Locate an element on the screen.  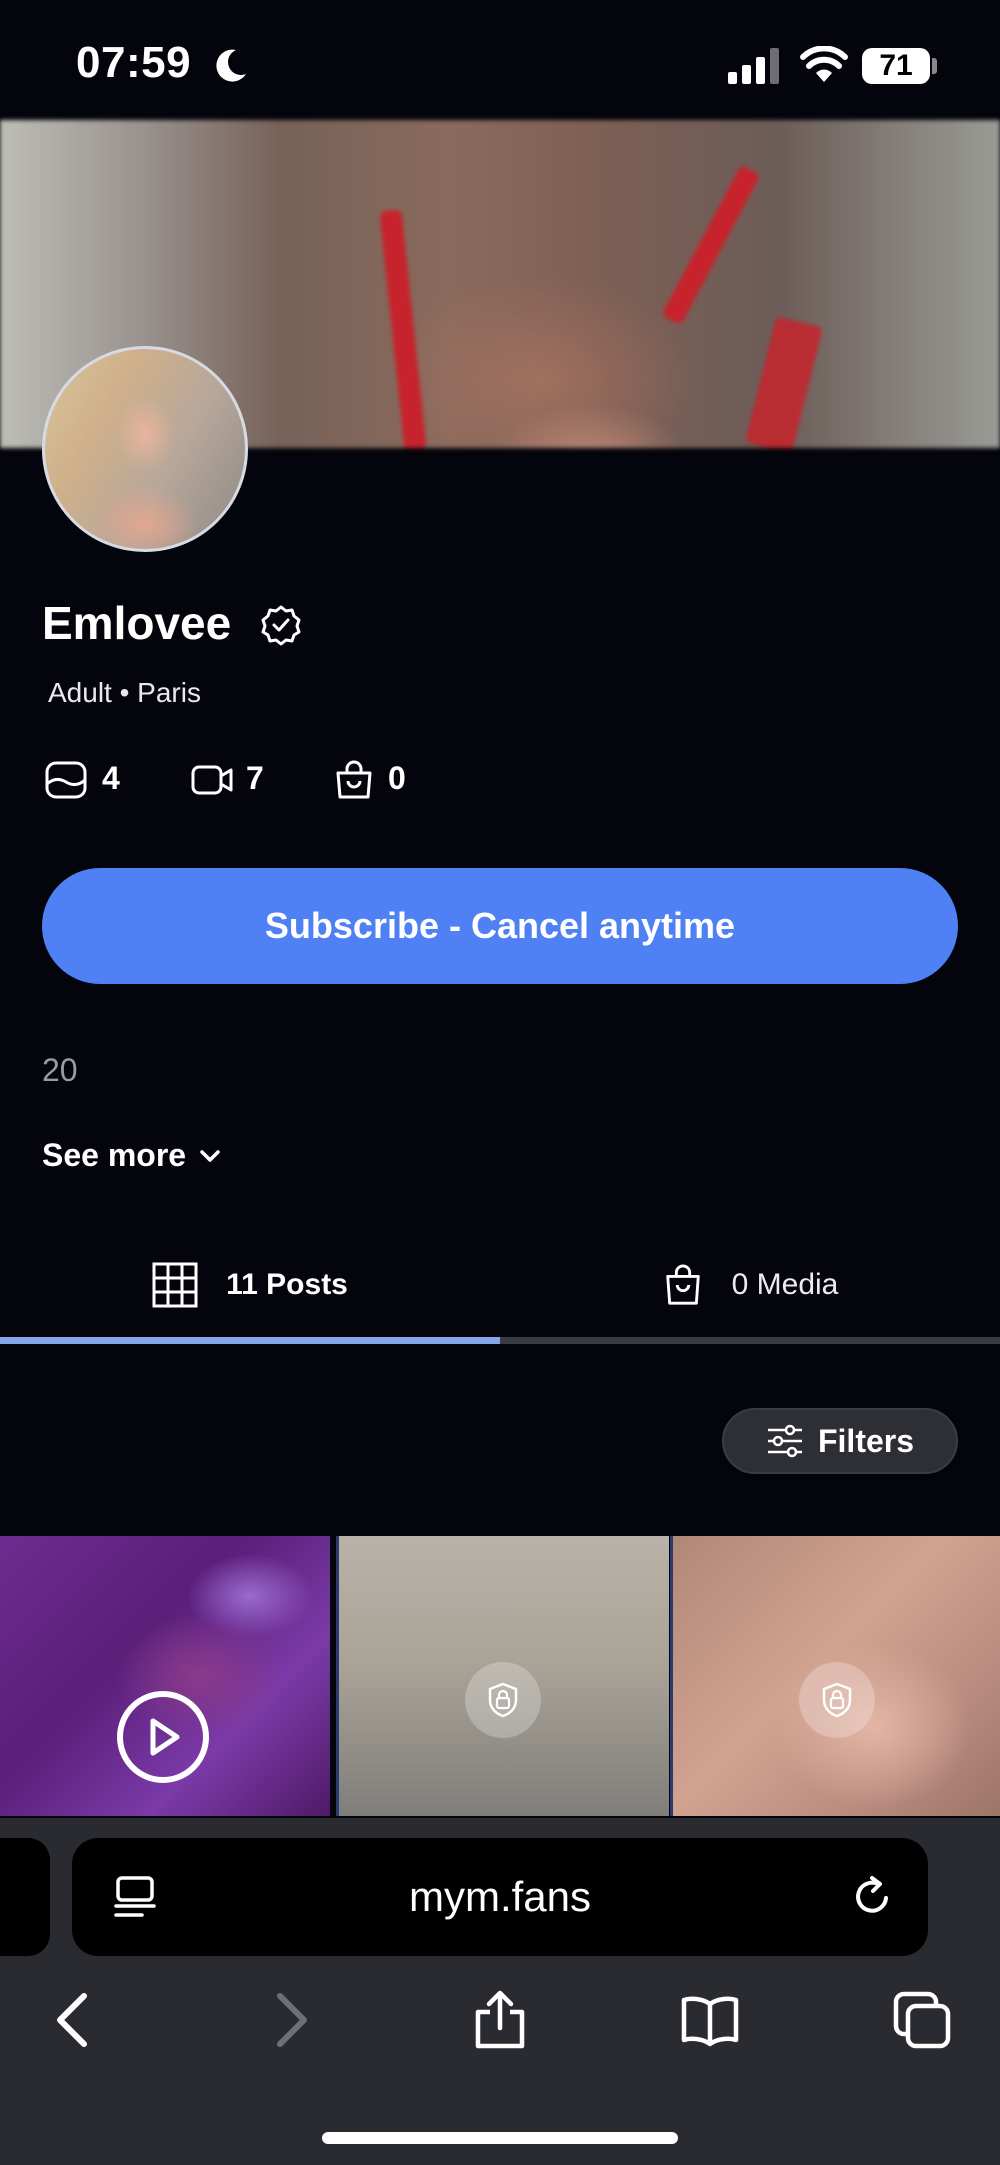
home-indicator is located at coordinates (500, 2138).